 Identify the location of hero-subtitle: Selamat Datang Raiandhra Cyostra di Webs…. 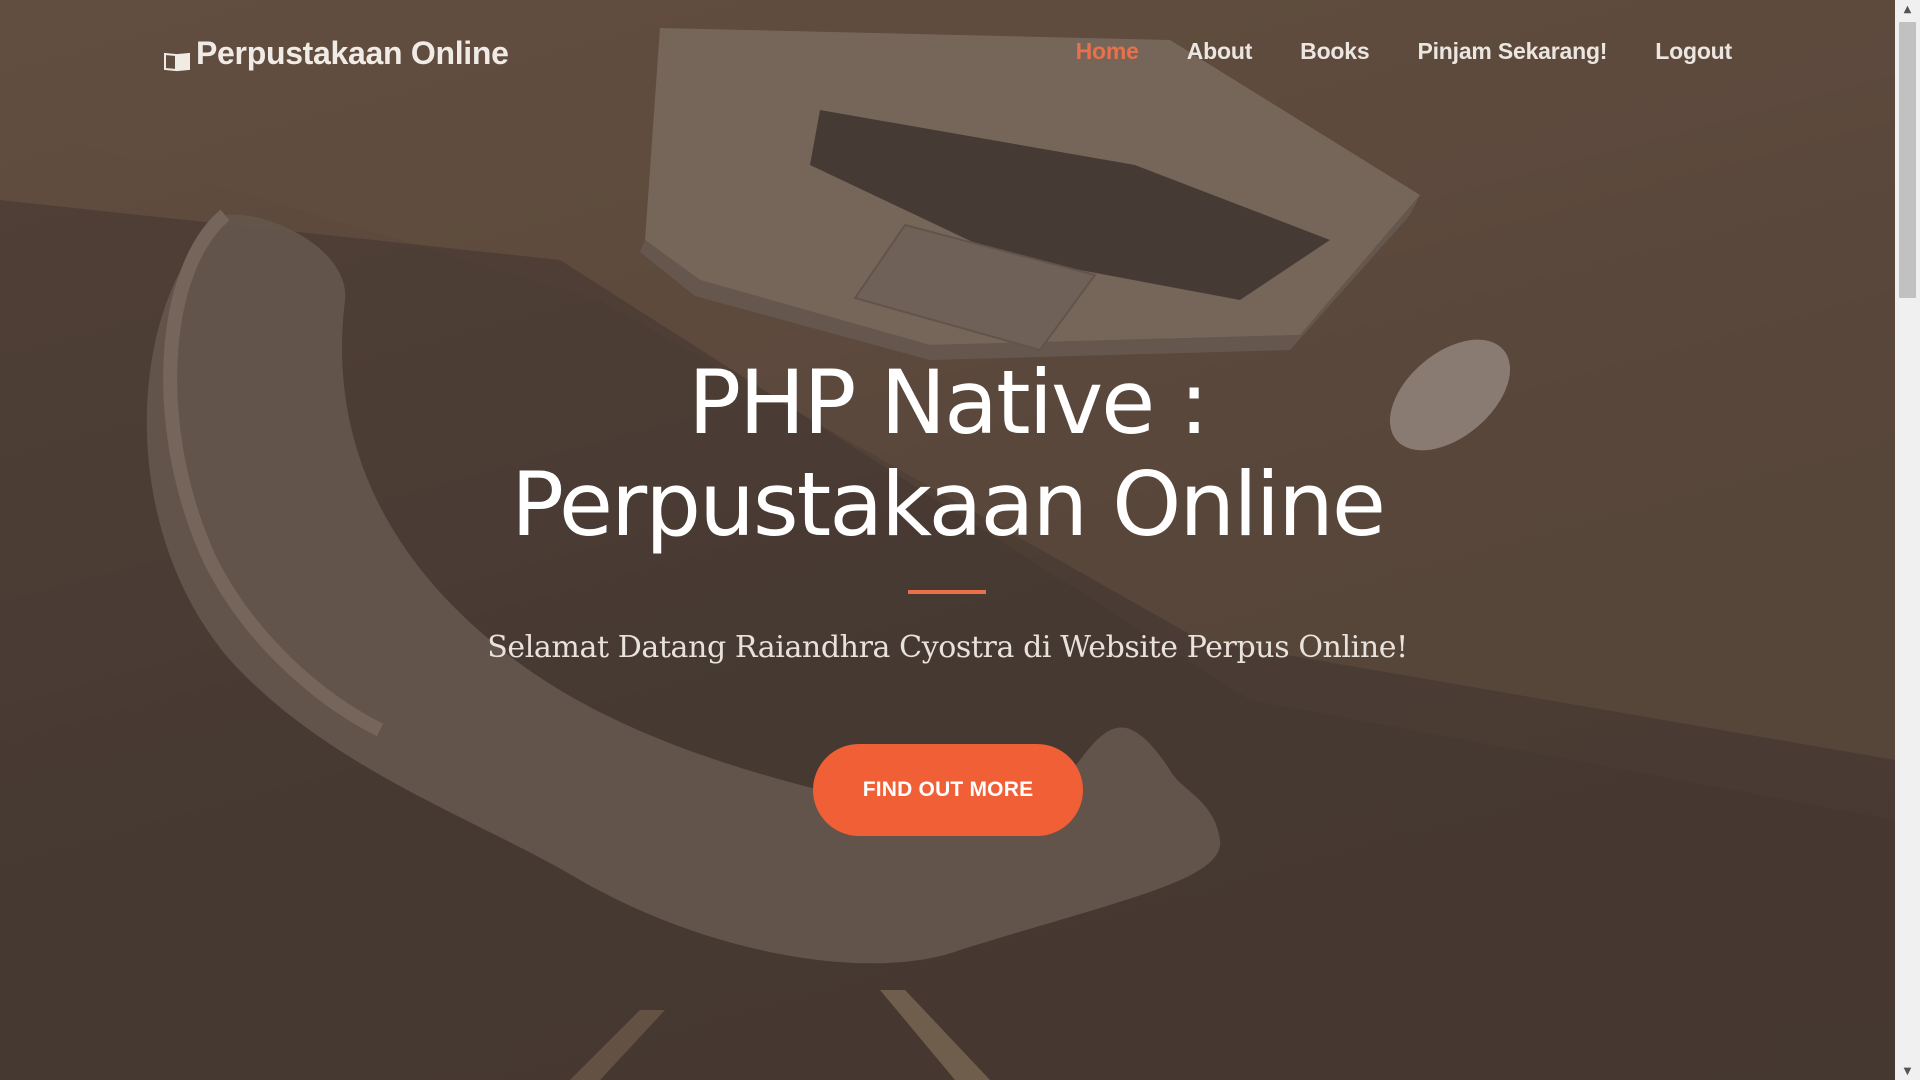
(947, 647).